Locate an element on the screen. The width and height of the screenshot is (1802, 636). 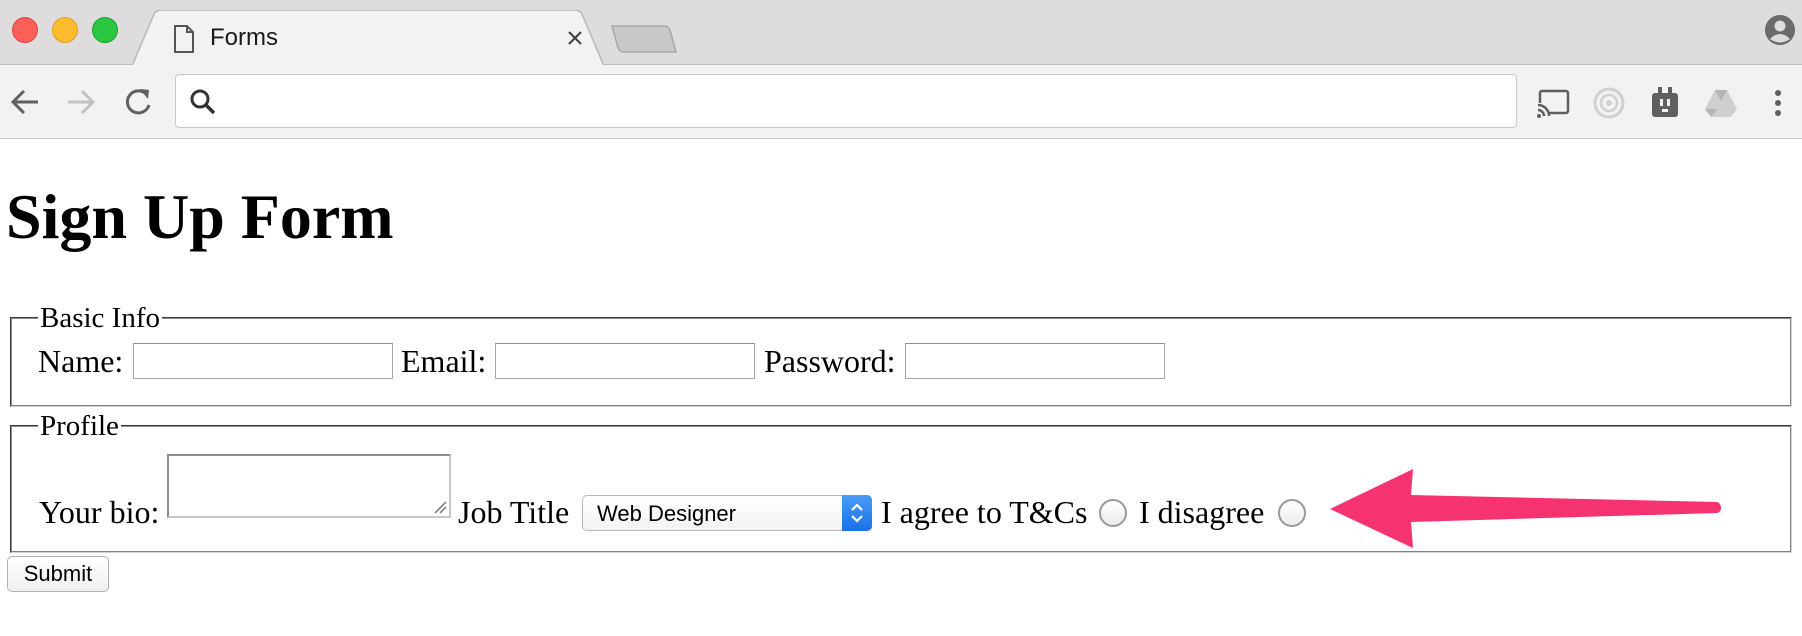
tab-shape is located at coordinates (368, 38).